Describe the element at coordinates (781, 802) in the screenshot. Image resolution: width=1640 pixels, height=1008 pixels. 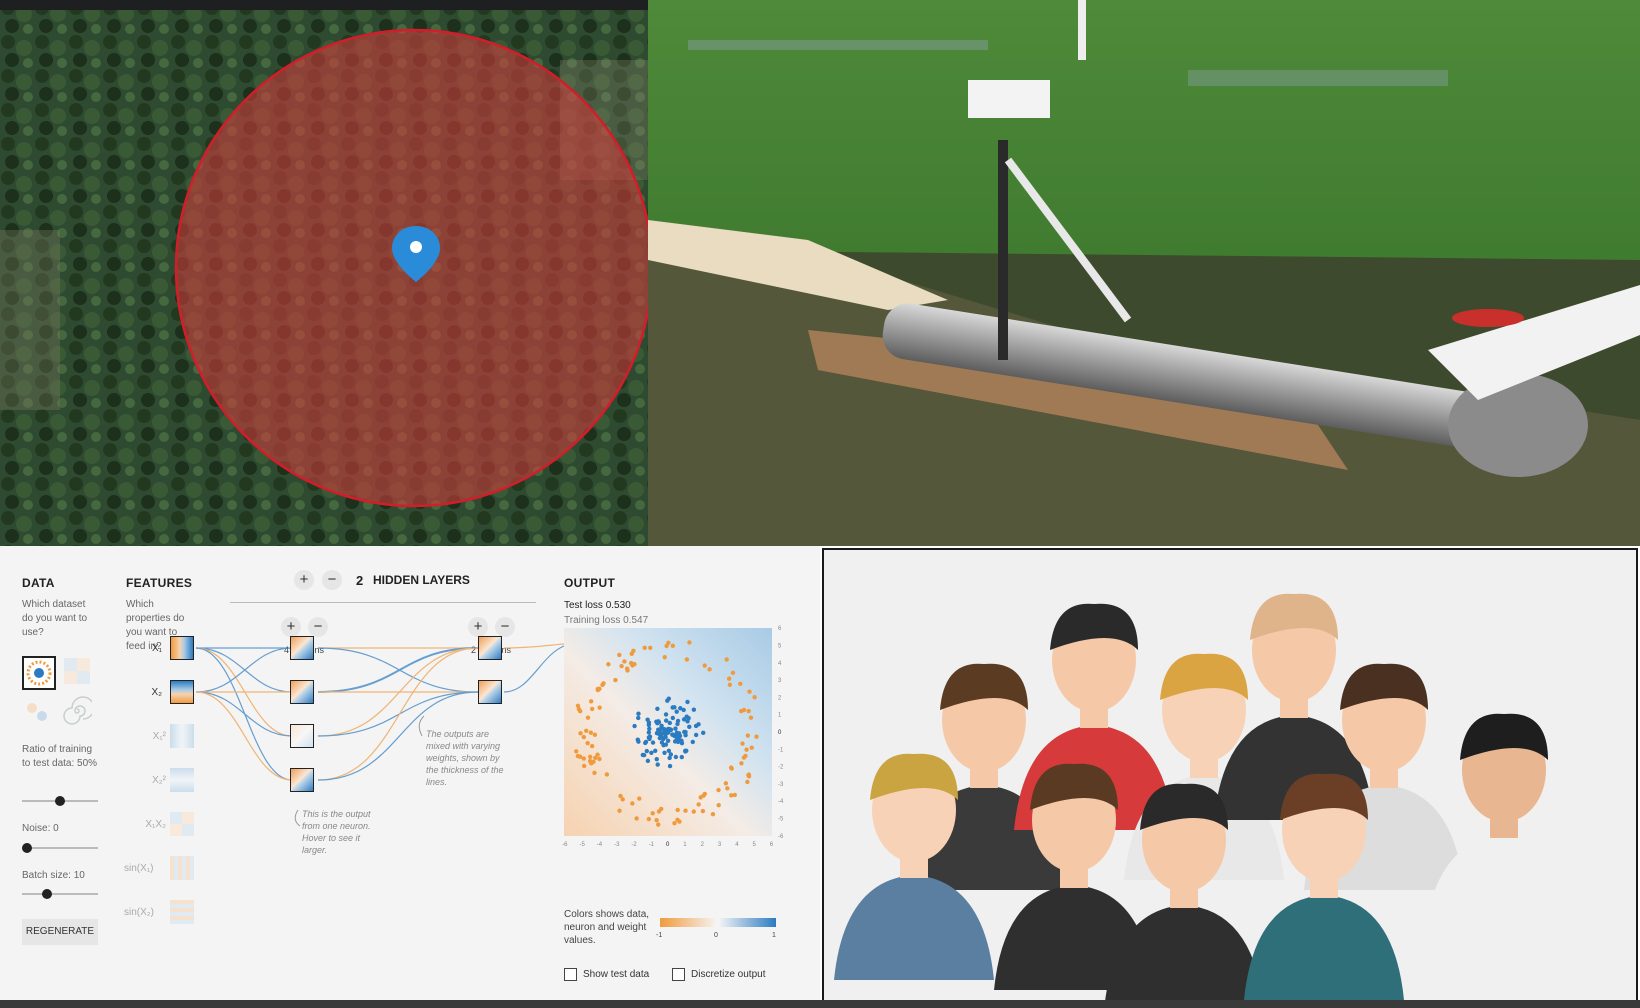
I see `y-tick-label: -4` at that location.